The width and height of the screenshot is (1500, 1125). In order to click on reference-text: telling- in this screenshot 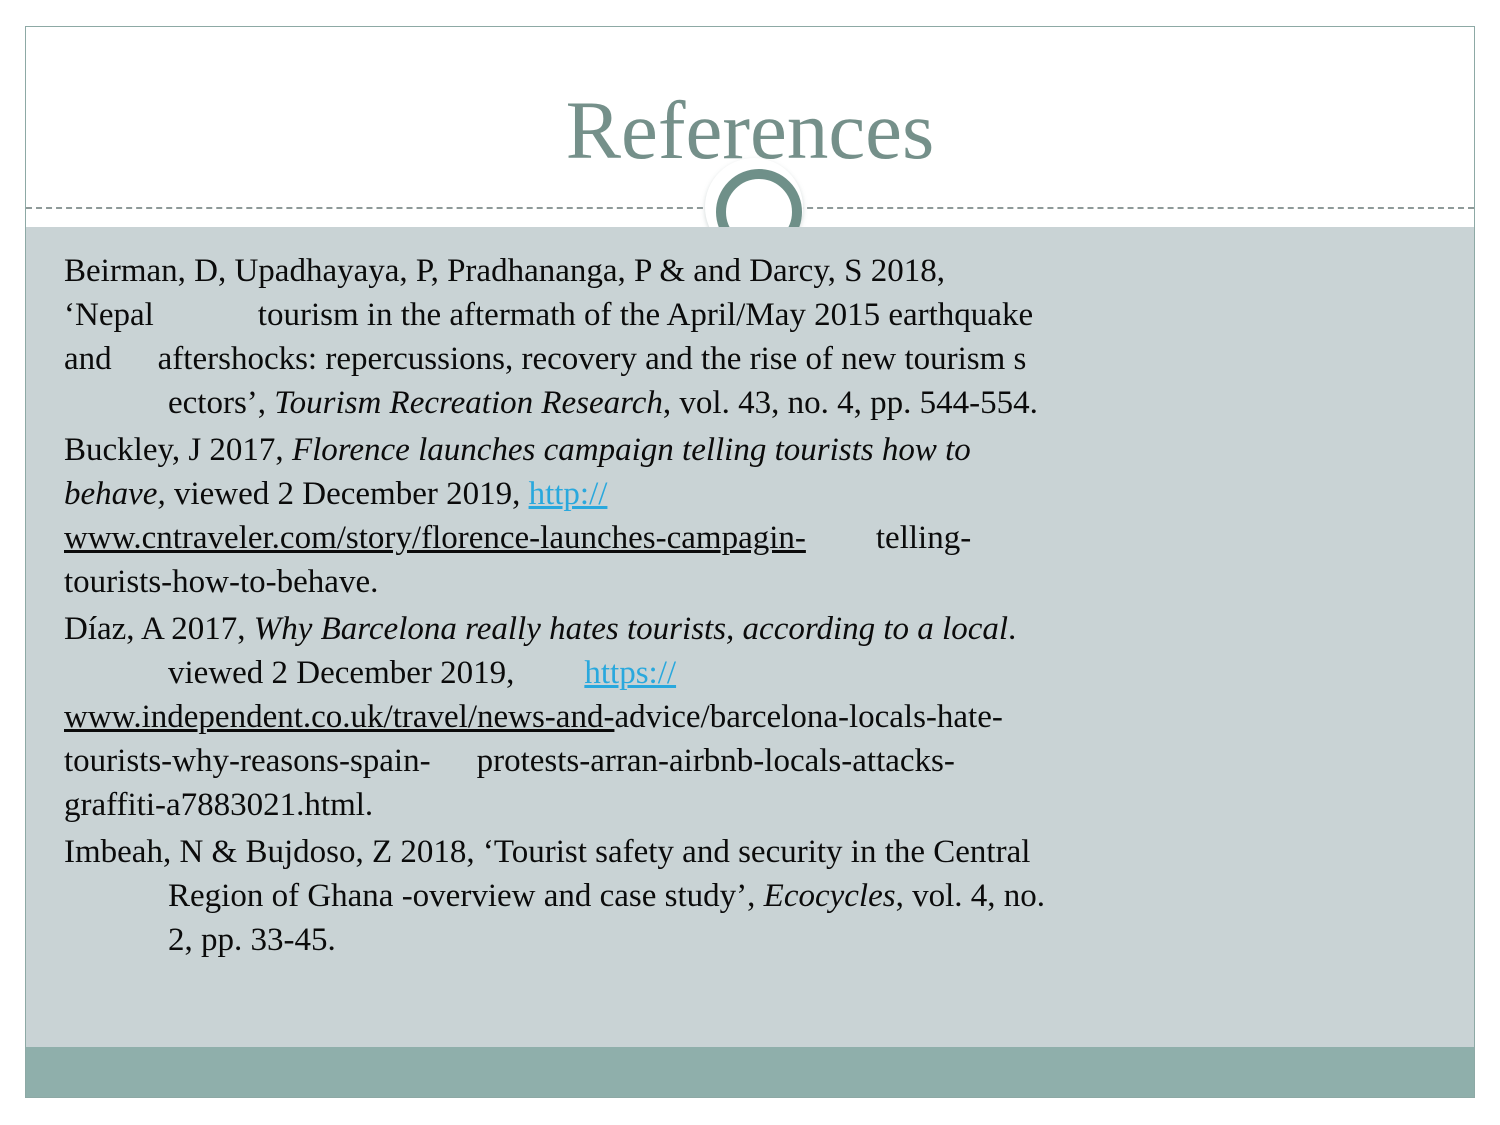, I will do `click(923, 538)`.